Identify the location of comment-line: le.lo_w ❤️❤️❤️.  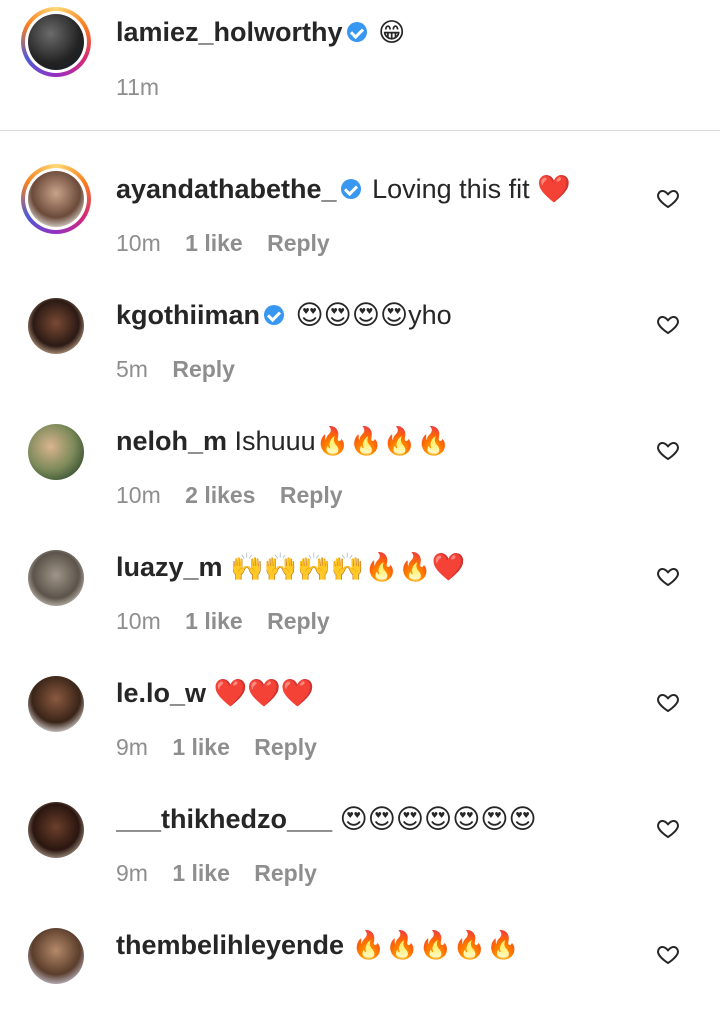
(373, 693).